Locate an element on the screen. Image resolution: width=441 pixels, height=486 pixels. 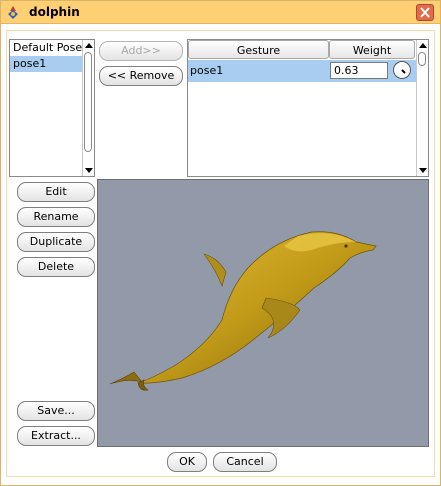
column-header-gesture: Gesture is located at coordinates (258, 49).